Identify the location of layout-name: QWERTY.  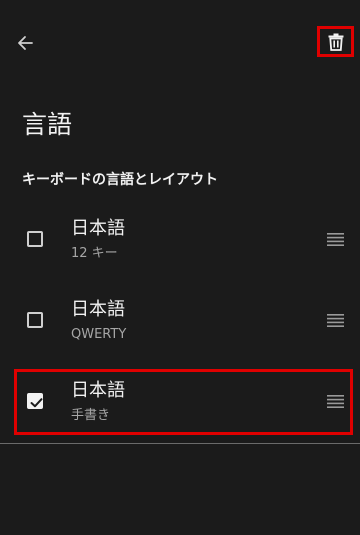
(99, 334).